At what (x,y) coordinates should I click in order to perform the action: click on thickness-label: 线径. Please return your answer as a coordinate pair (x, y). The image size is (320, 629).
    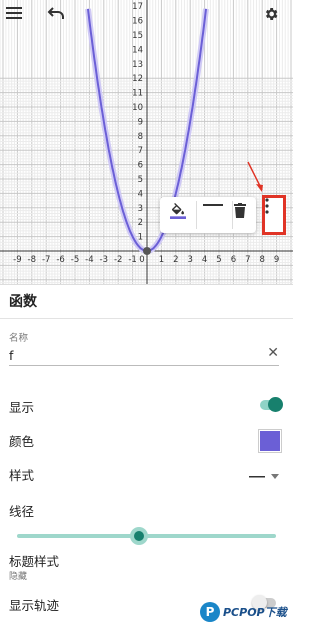
    Looking at the image, I should click on (22, 511).